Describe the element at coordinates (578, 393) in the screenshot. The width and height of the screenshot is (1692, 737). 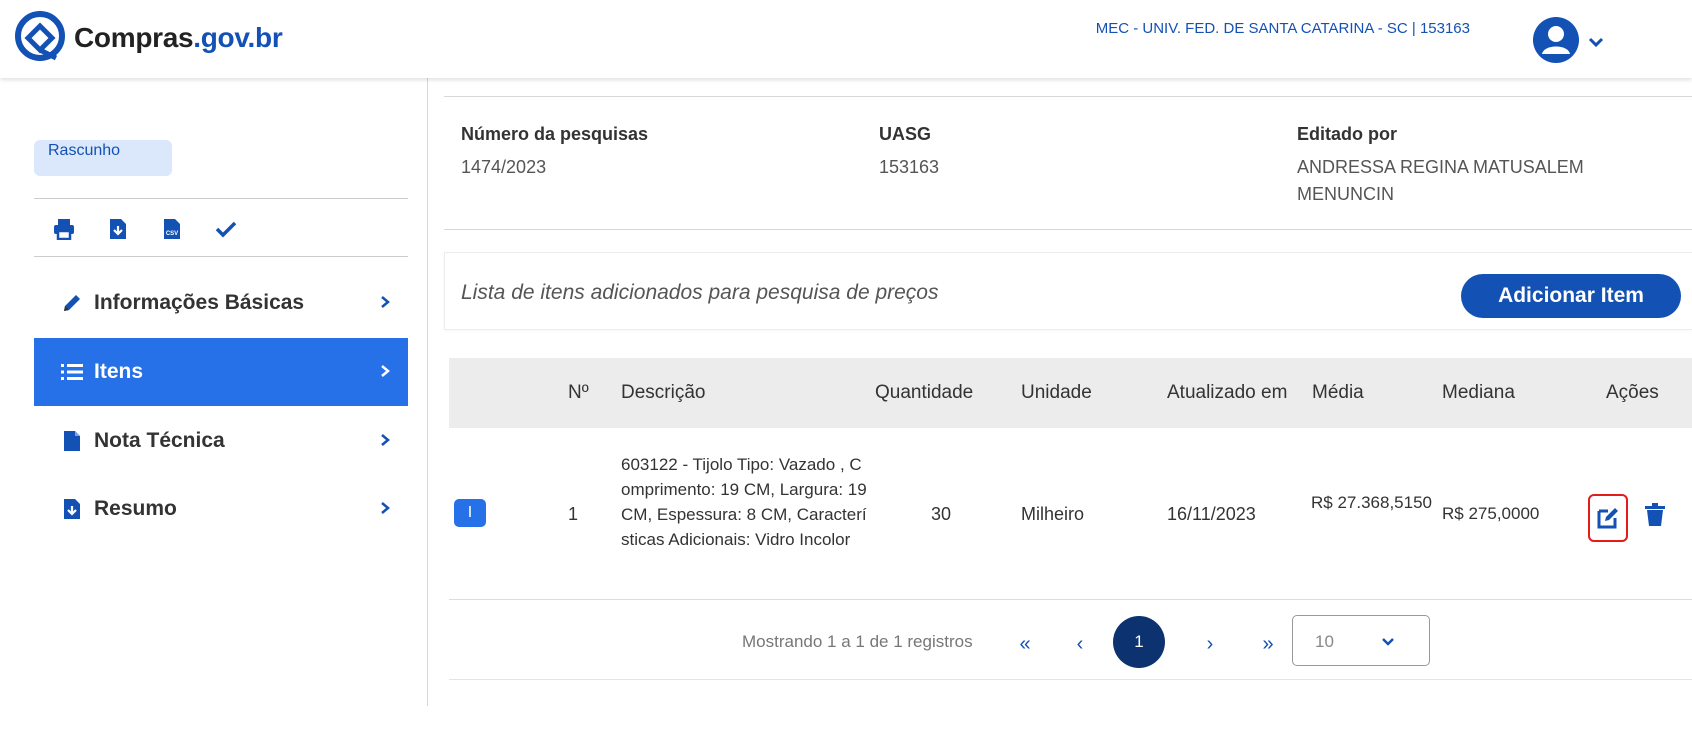
I see `column-header: Nº` at that location.